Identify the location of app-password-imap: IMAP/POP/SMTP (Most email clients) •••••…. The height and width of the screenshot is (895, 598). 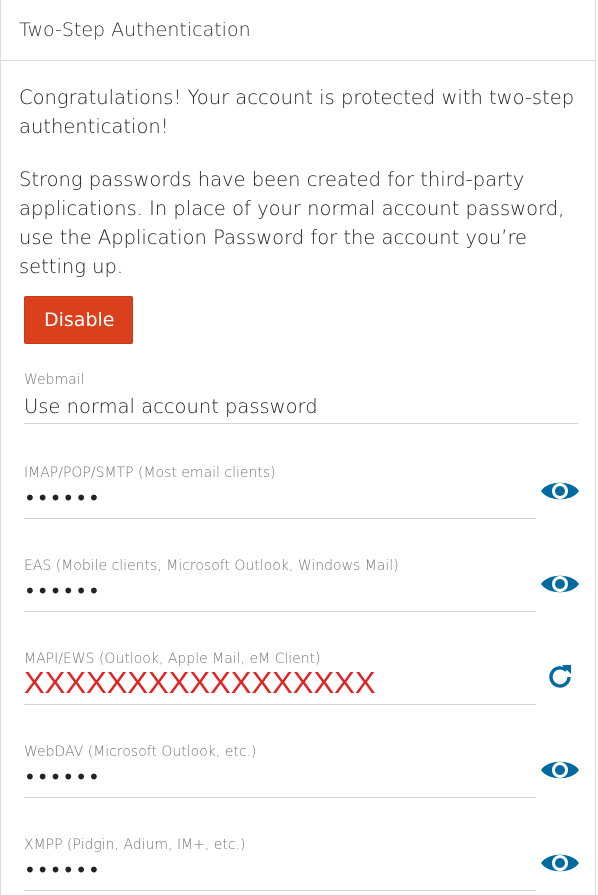
(301, 491).